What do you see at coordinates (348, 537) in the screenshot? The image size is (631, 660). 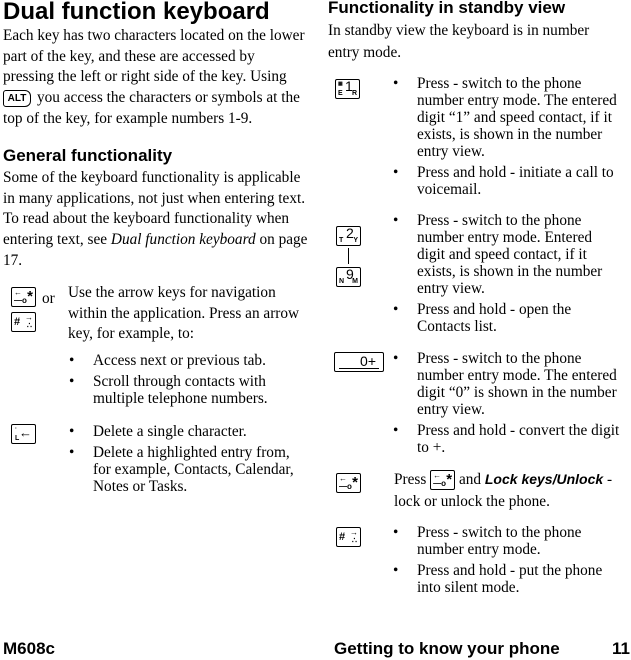 I see `hash-silent-key-icon: # → ∴` at bounding box center [348, 537].